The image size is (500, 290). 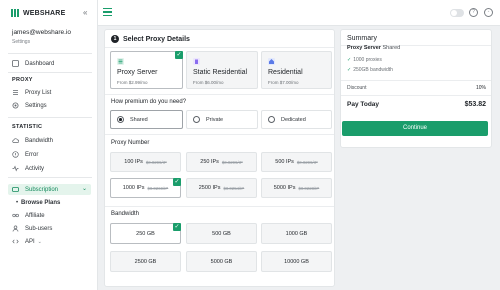 What do you see at coordinates (15, 63) in the screenshot?
I see `dashboard-icon` at bounding box center [15, 63].